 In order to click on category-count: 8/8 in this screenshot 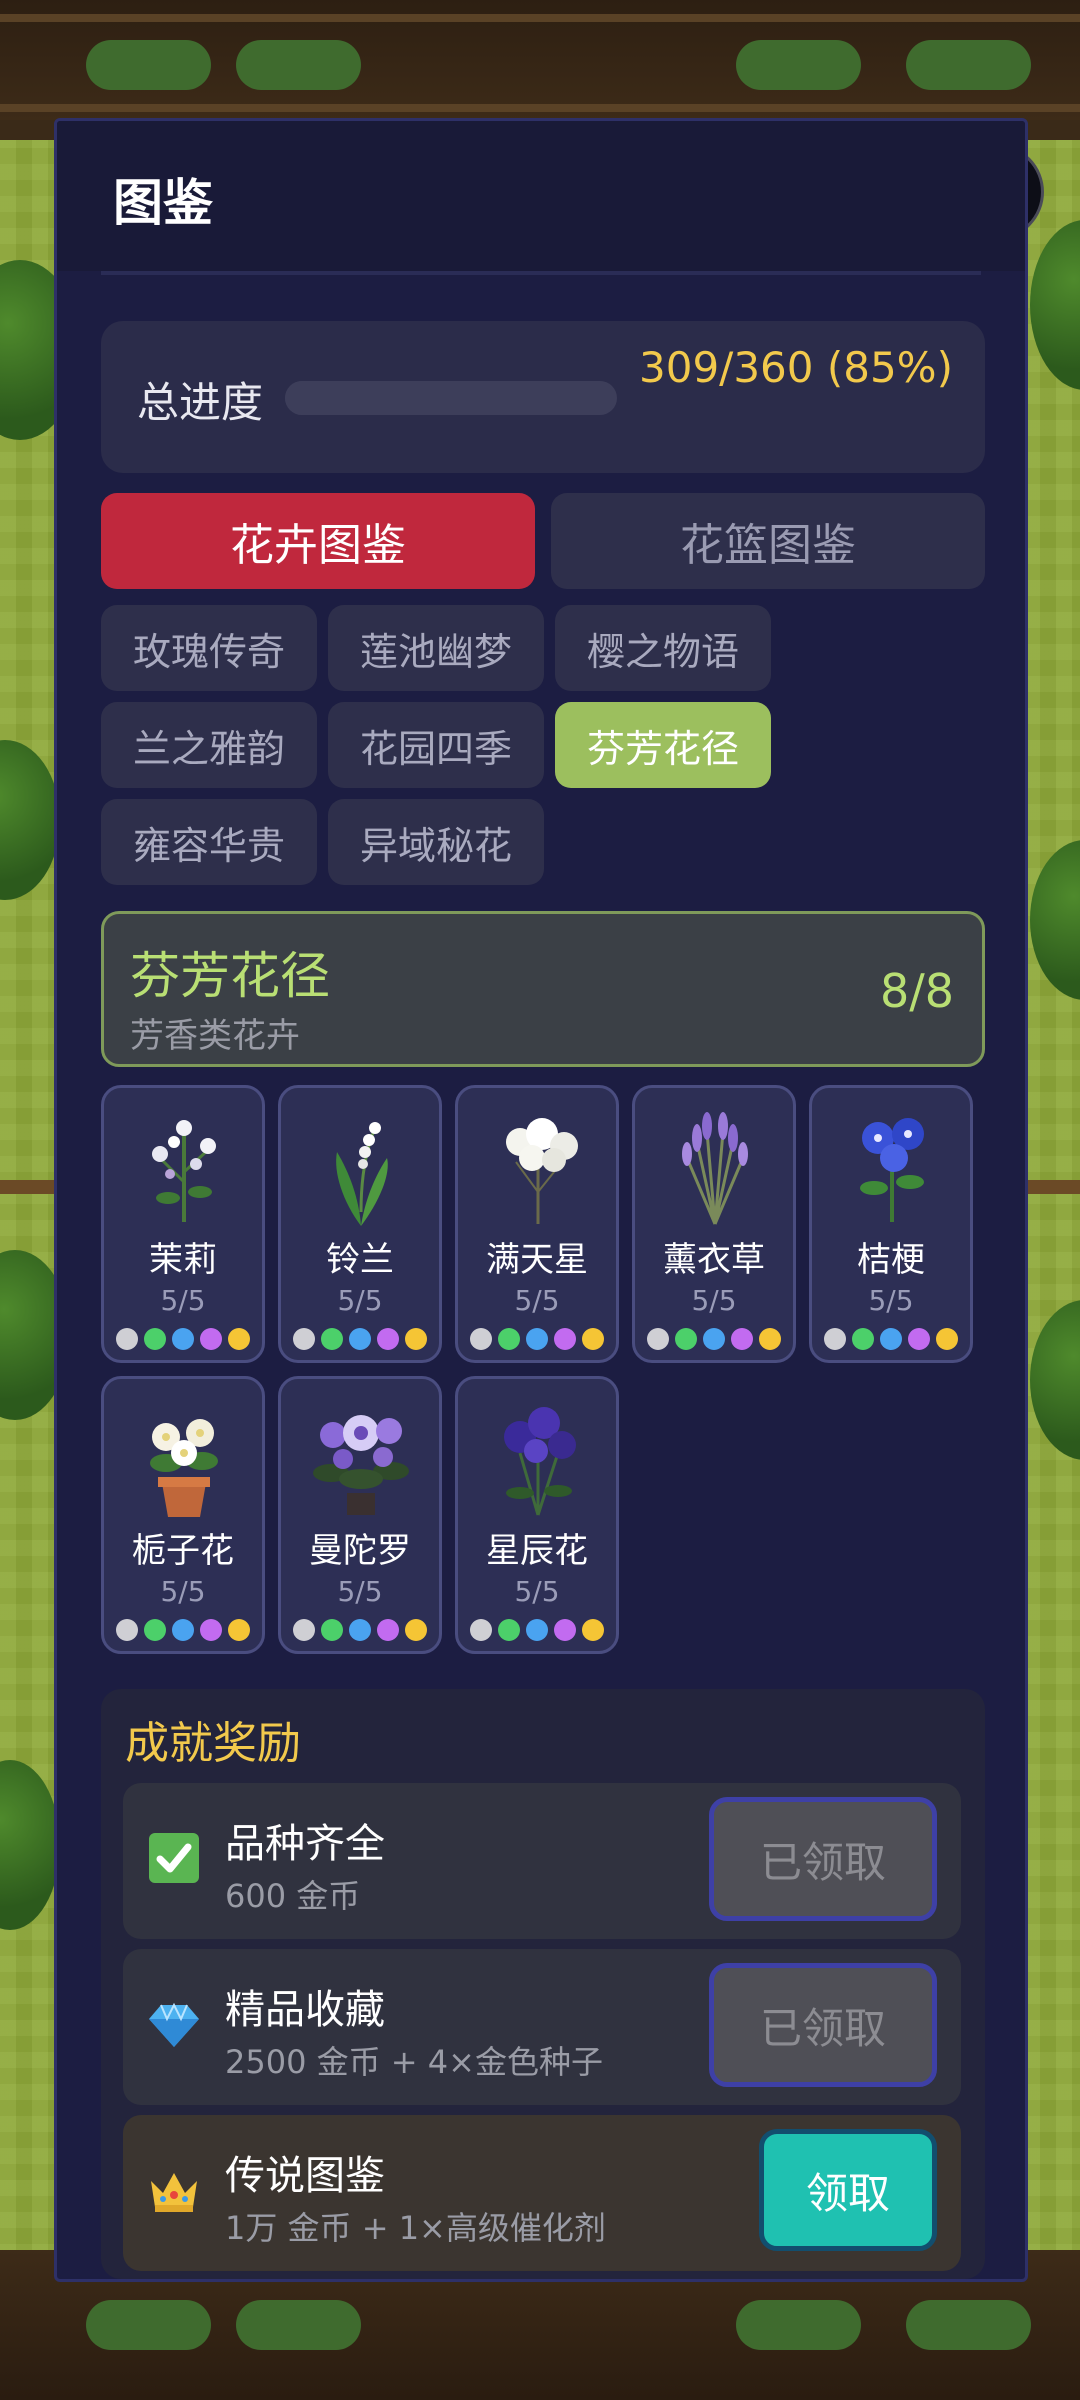, I will do `click(916, 991)`.